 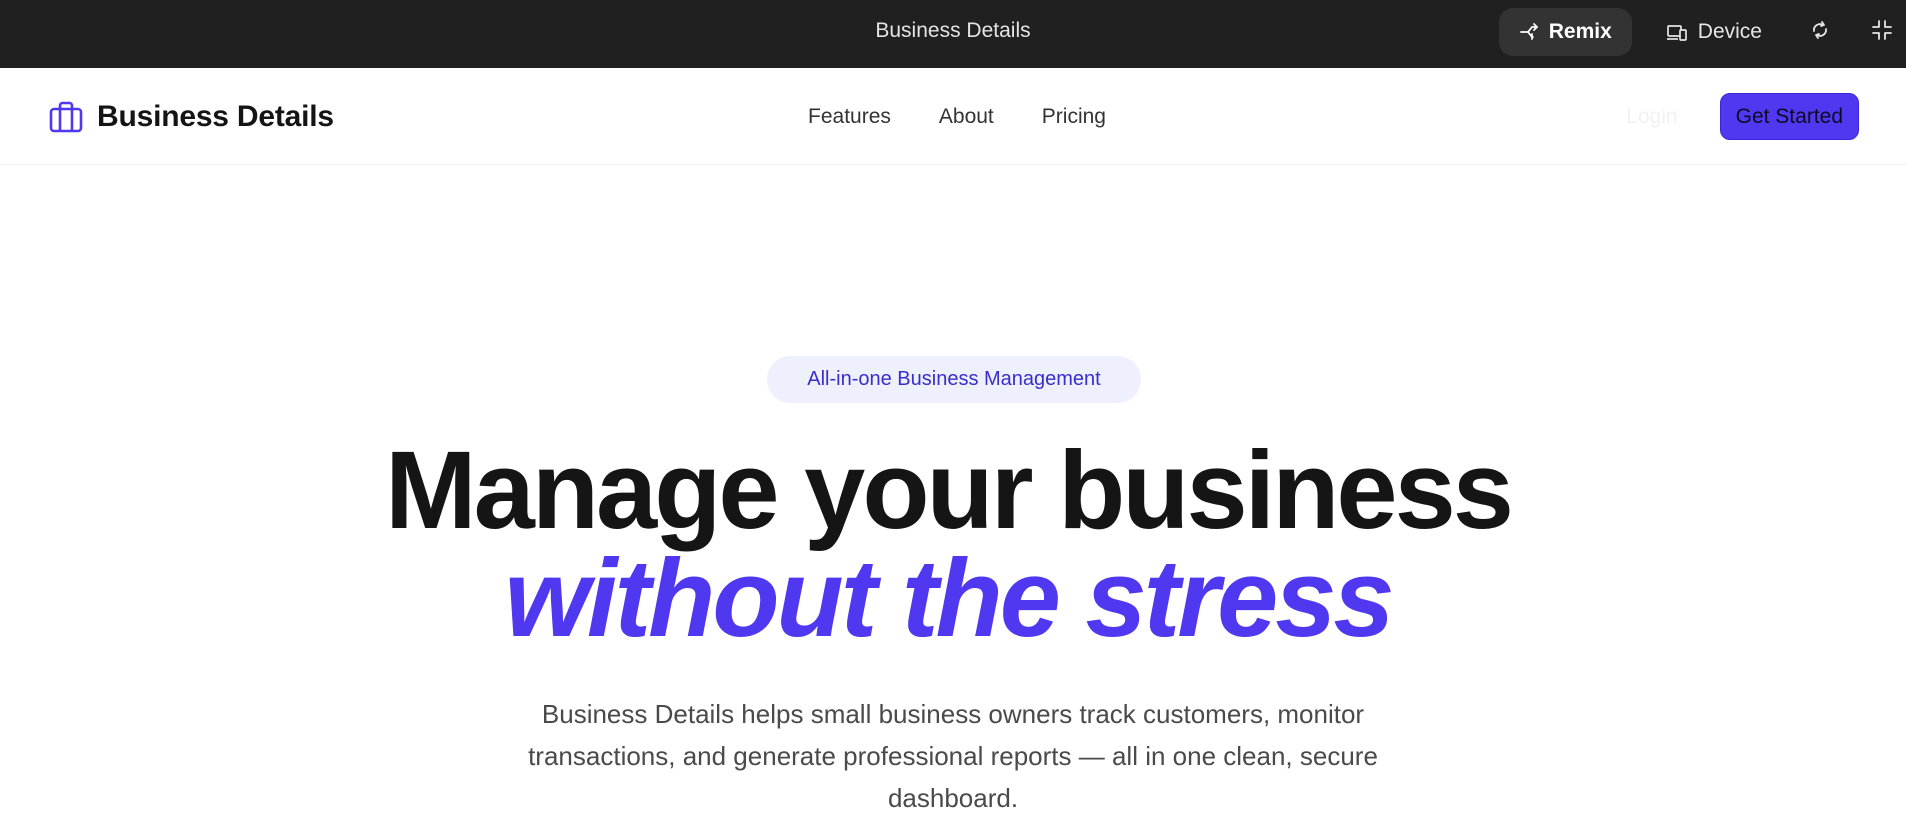 I want to click on hero-headline-line1: Manage your business, so click(x=949, y=490).